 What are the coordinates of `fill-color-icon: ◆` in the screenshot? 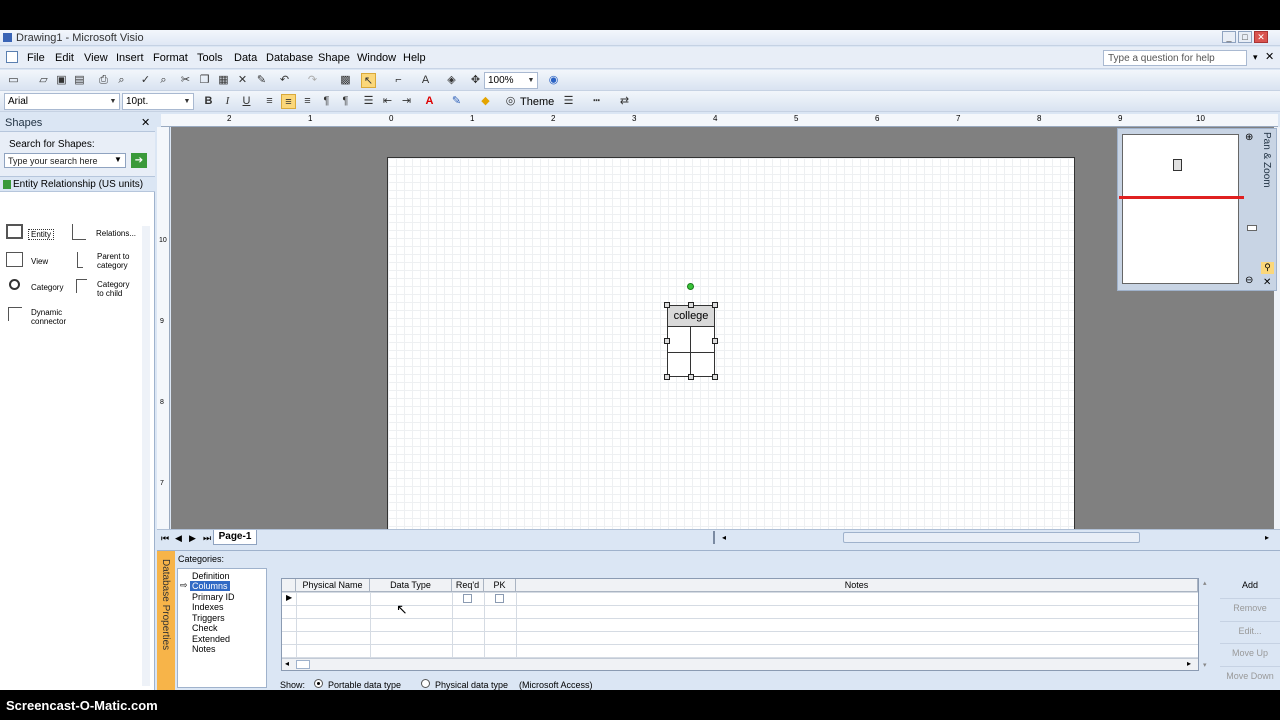 It's located at (485, 101).